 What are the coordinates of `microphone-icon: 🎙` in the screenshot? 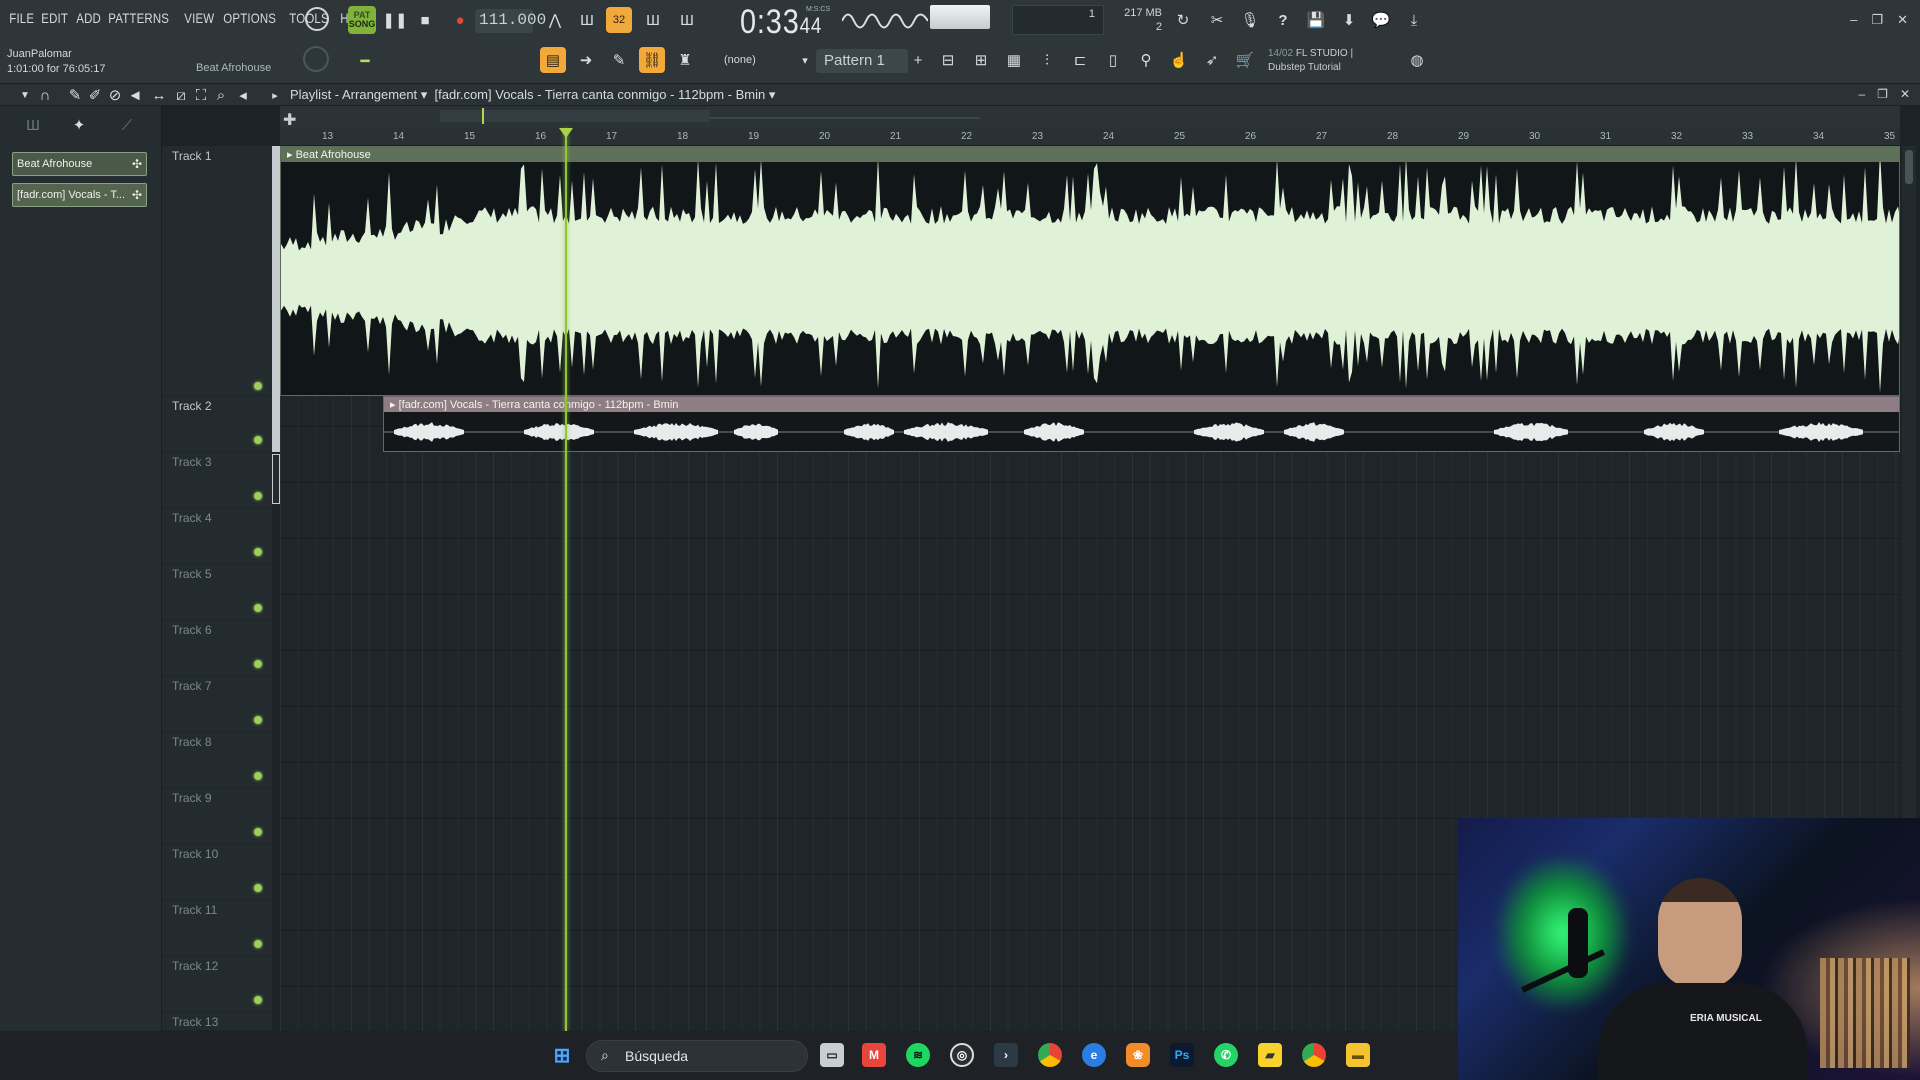 It's located at (1250, 20).